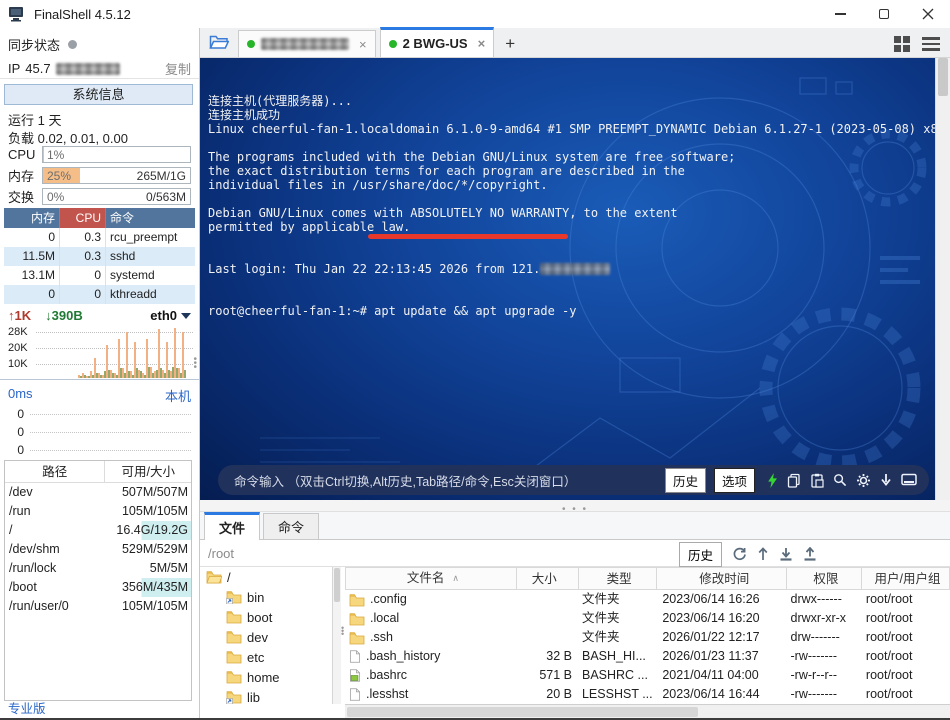 The width and height of the screenshot is (950, 720). Describe the element at coordinates (266, 677) in the screenshot. I see `tree-item-home: home` at that location.